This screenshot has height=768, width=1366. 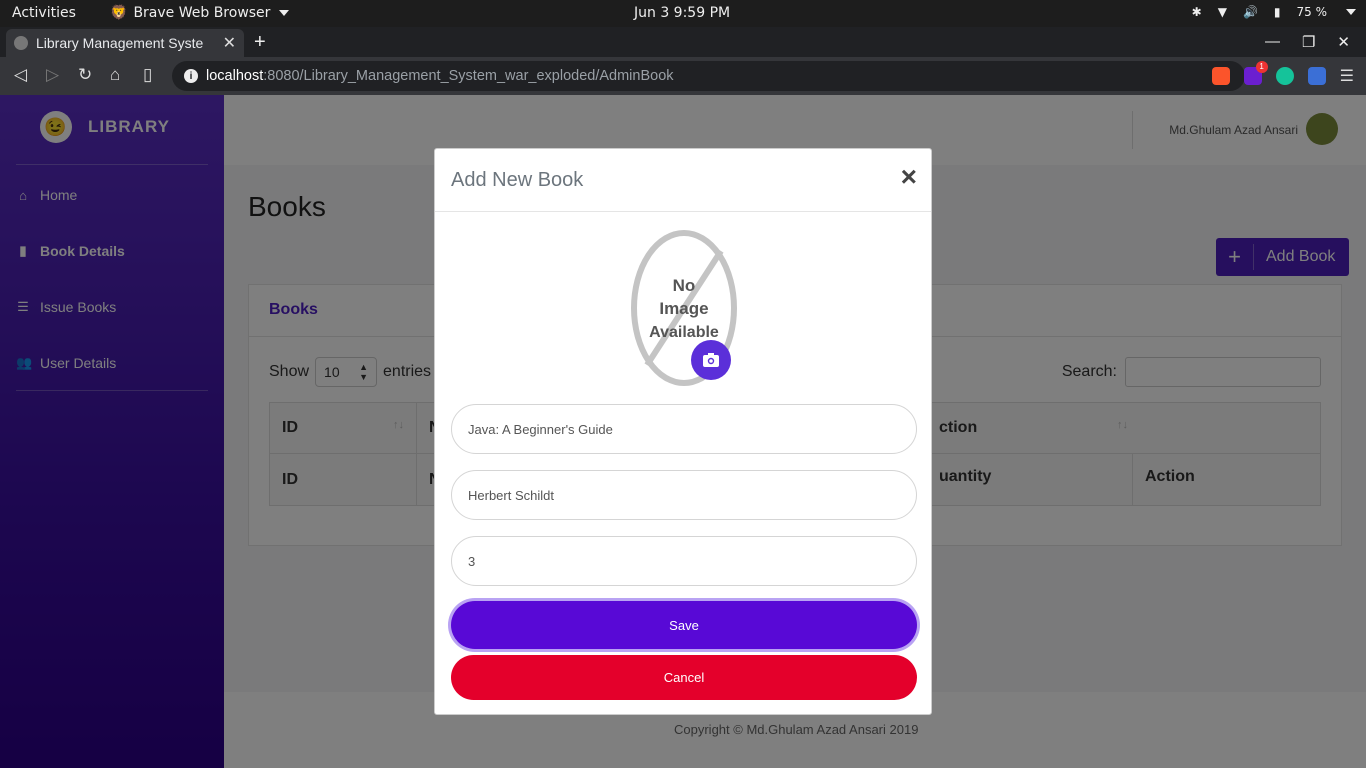 I want to click on wifi-icon: ▼, so click(x=1222, y=12).